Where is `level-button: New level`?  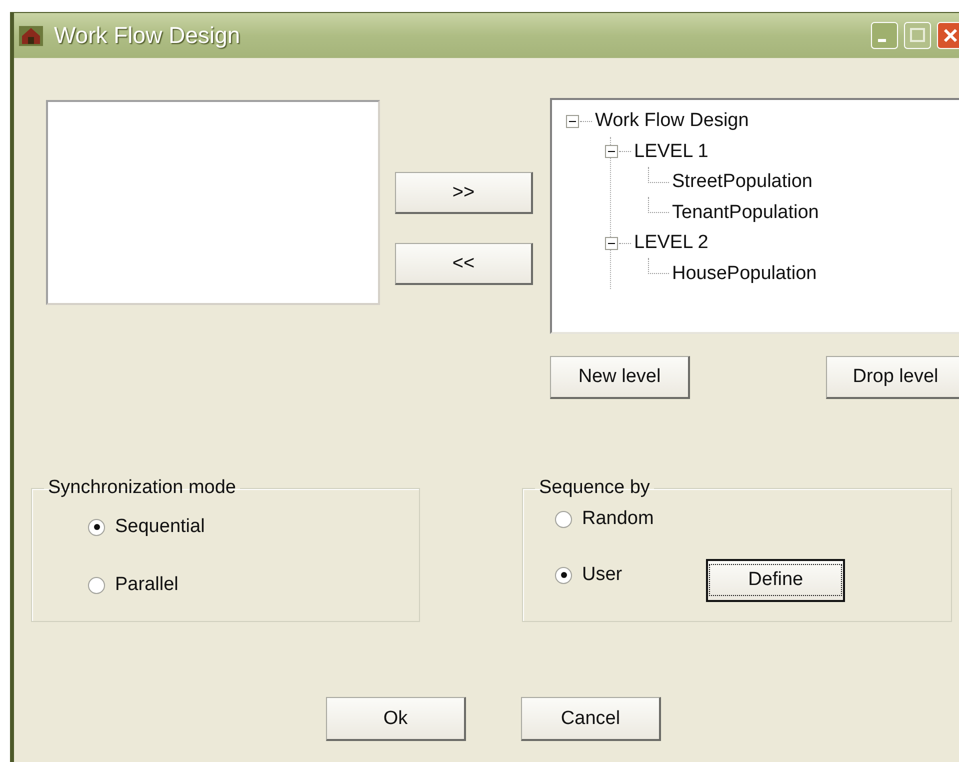 level-button: New level is located at coordinates (620, 377).